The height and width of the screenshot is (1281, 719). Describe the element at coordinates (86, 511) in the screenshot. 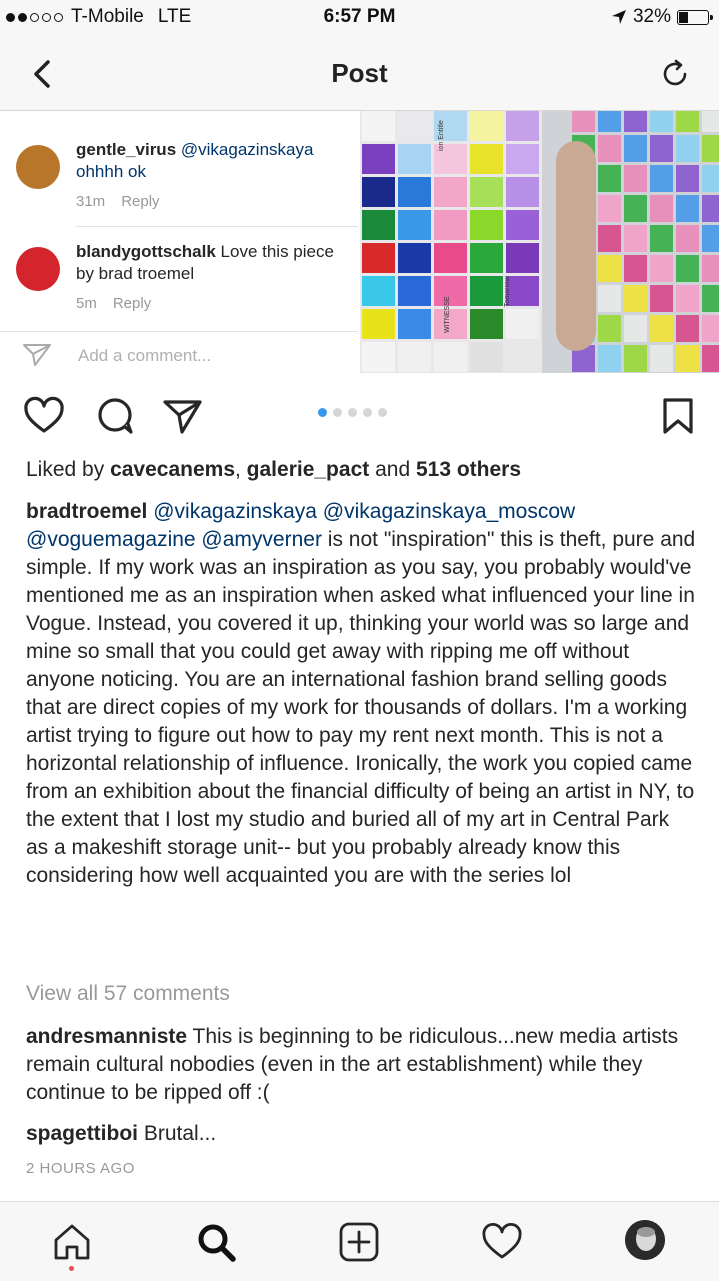

I see `caption-username: bradtroemel` at that location.